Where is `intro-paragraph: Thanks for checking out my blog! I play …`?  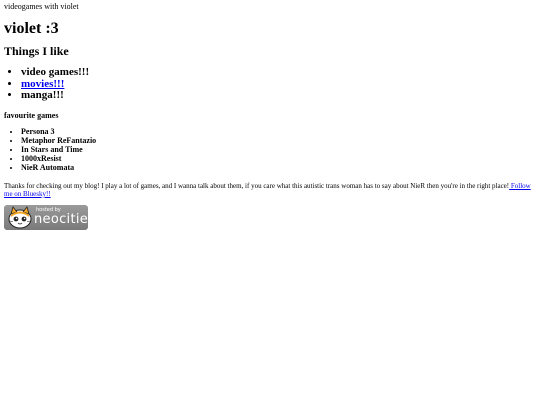
intro-paragraph: Thanks for checking out my blog! I play … is located at coordinates (269, 190).